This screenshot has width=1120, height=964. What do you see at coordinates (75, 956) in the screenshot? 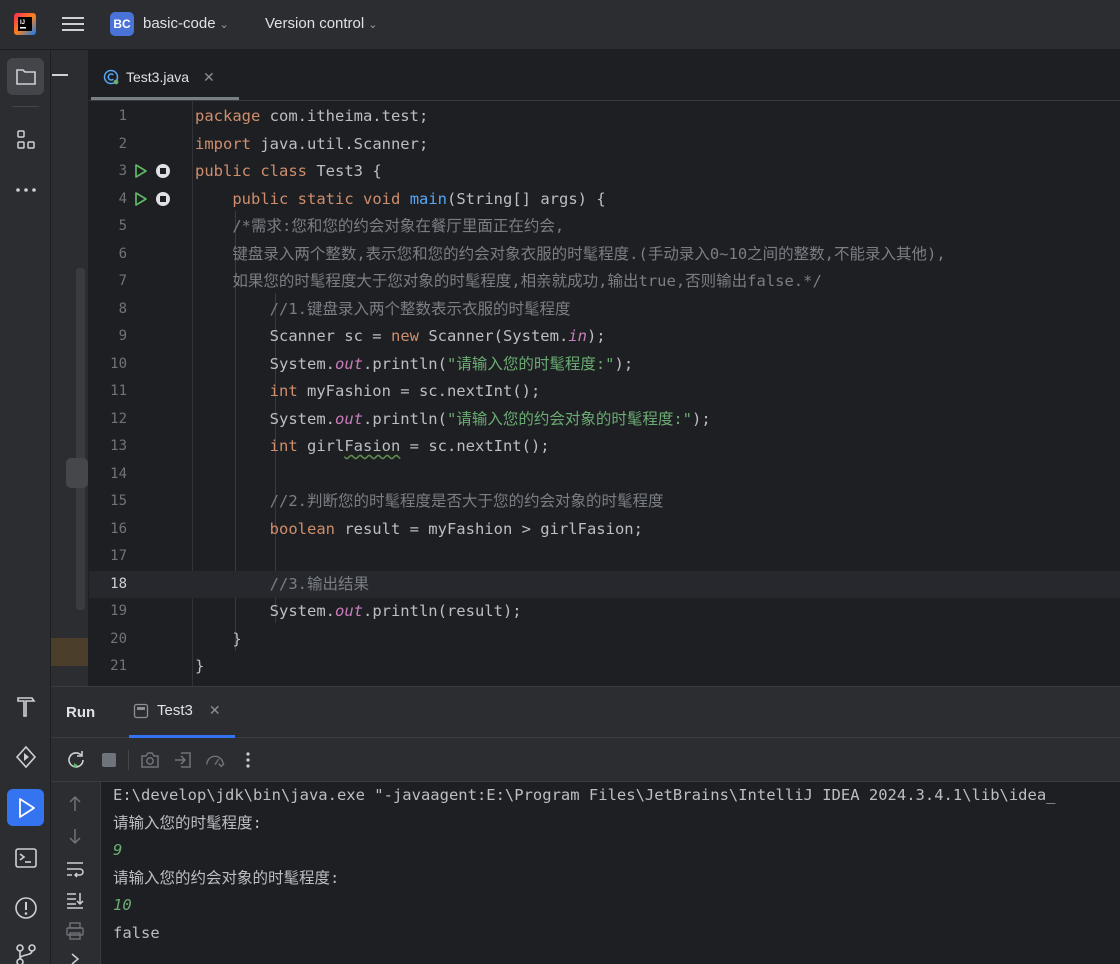
I see `expand-icon` at bounding box center [75, 956].